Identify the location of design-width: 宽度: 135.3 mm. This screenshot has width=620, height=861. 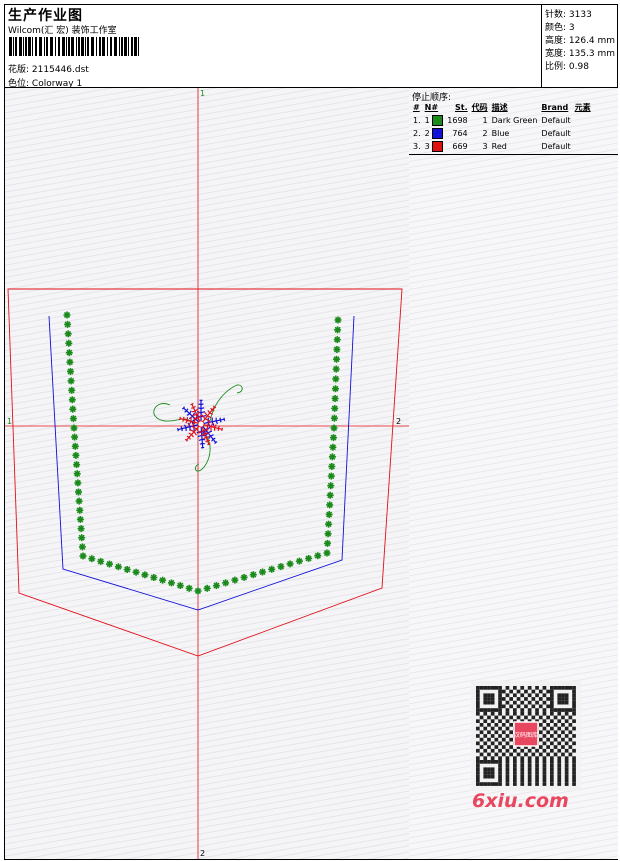
(580, 54).